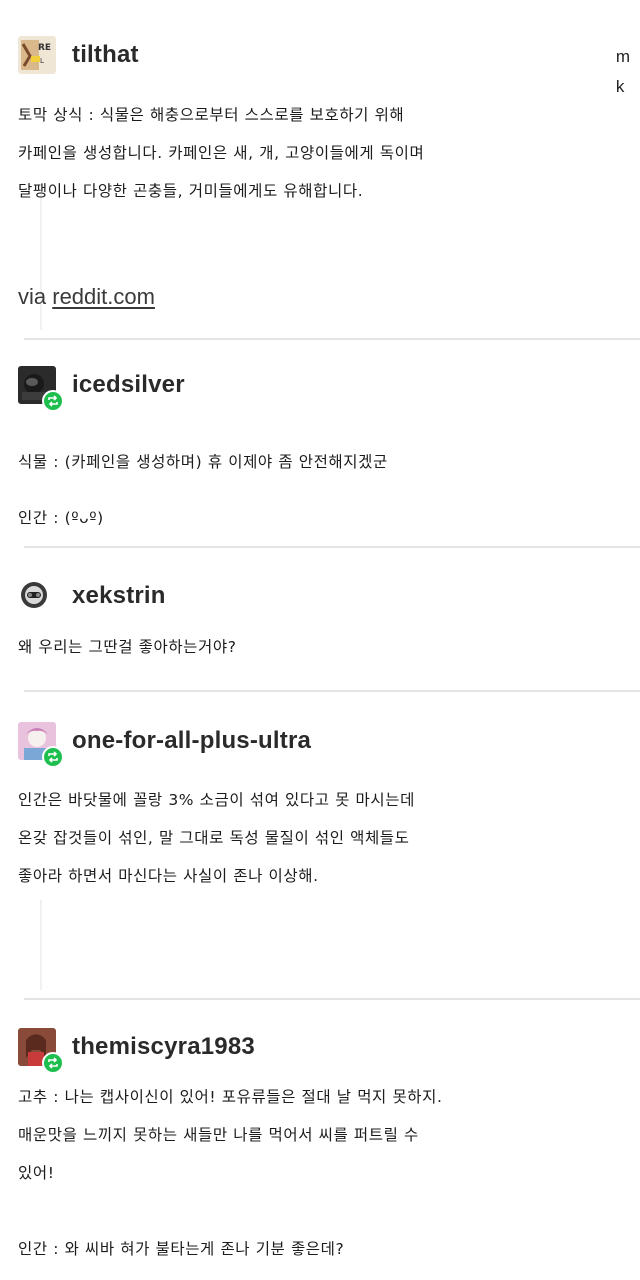  Describe the element at coordinates (308, 647) in the screenshot. I see `post-body: 왜 우리는 그딴걸 좋아하는거야?` at that location.